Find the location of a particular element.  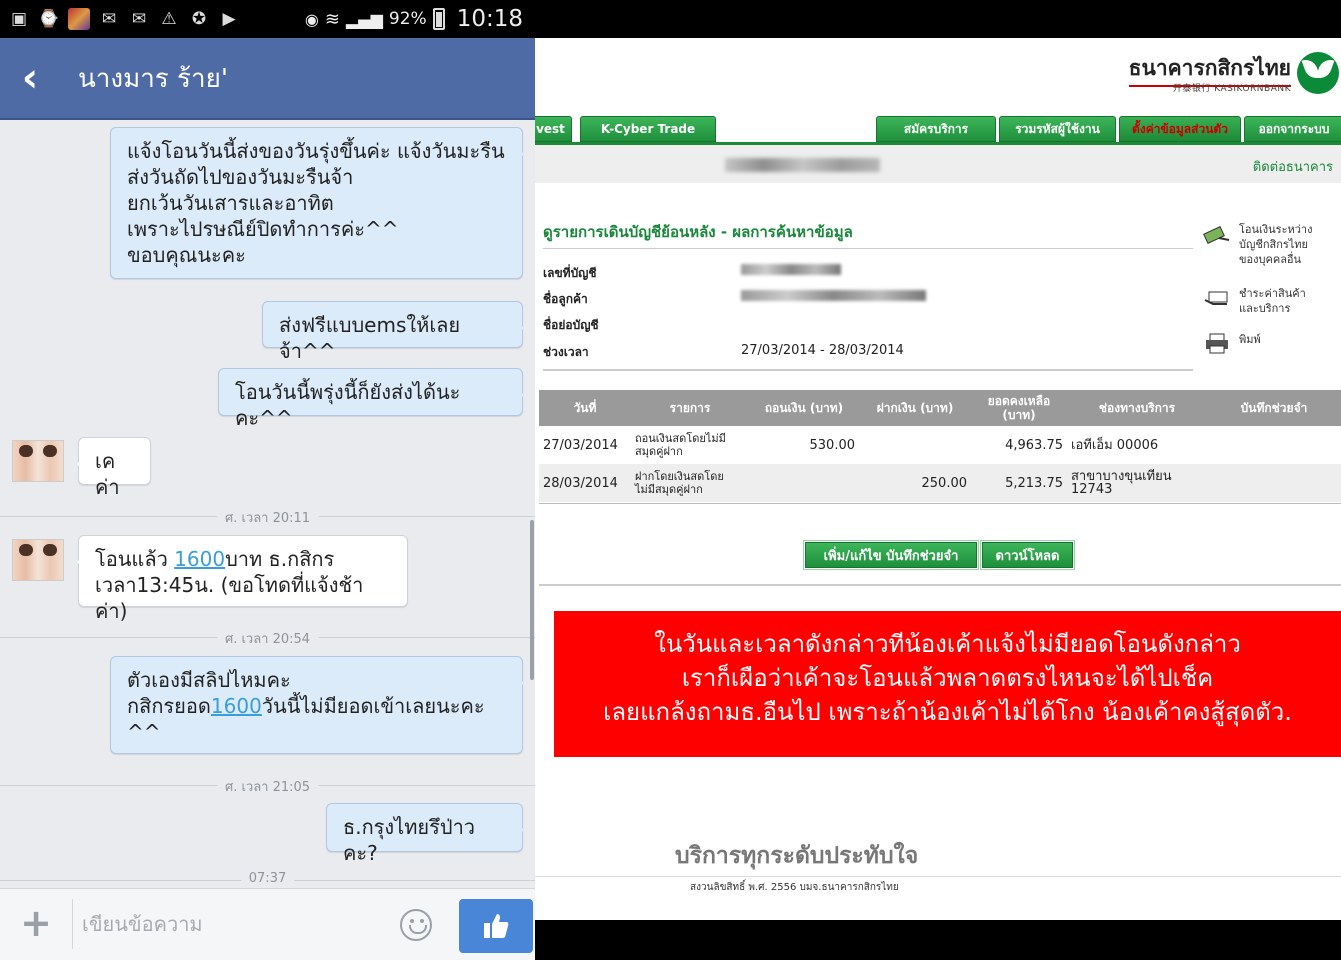

back-arrow-icon: ‹ is located at coordinates (30, 78).